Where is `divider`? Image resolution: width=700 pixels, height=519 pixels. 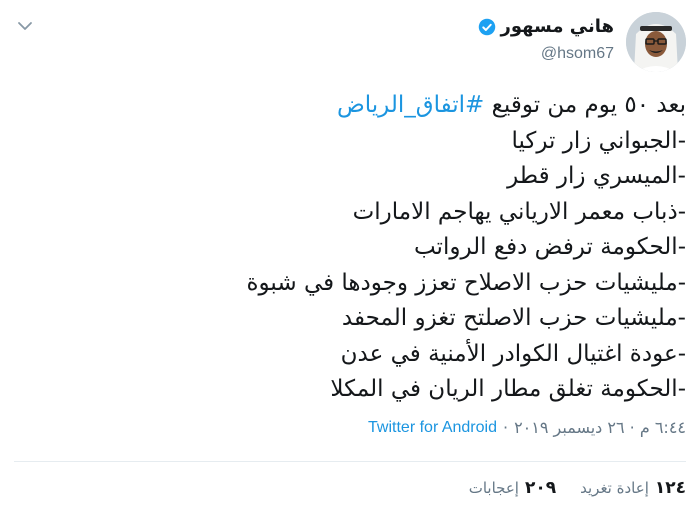
divider is located at coordinates (350, 461).